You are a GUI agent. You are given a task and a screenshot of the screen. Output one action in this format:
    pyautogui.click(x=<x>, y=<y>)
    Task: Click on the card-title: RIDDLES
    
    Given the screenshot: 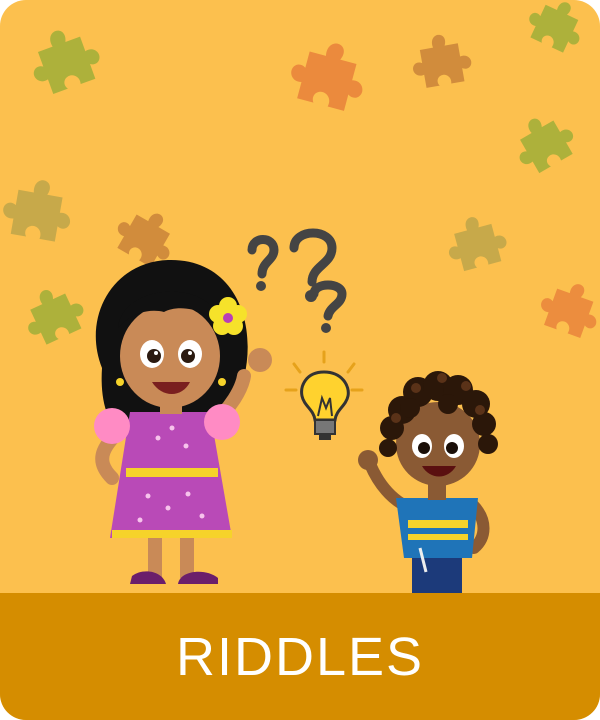 What is the action you would take?
    pyautogui.click(x=300, y=656)
    